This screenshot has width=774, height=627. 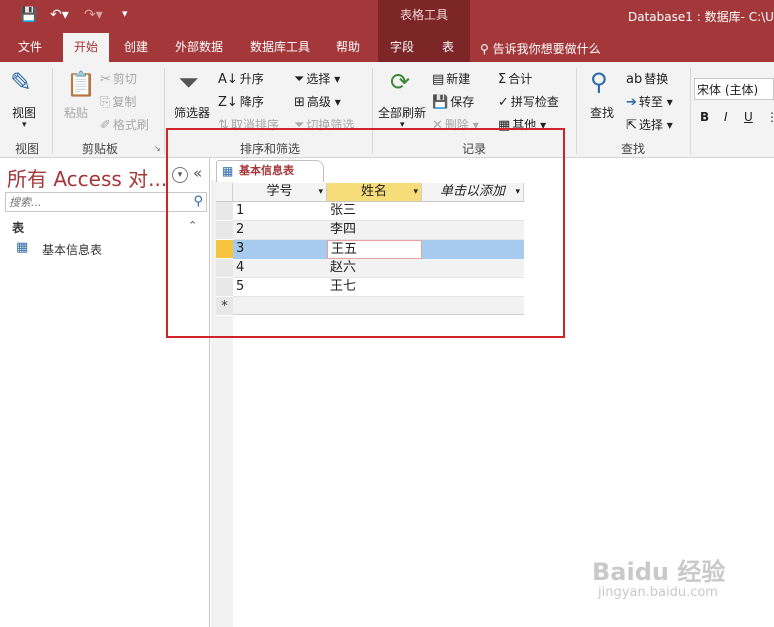 I want to click on cell-name: 赵六, so click(x=374, y=268).